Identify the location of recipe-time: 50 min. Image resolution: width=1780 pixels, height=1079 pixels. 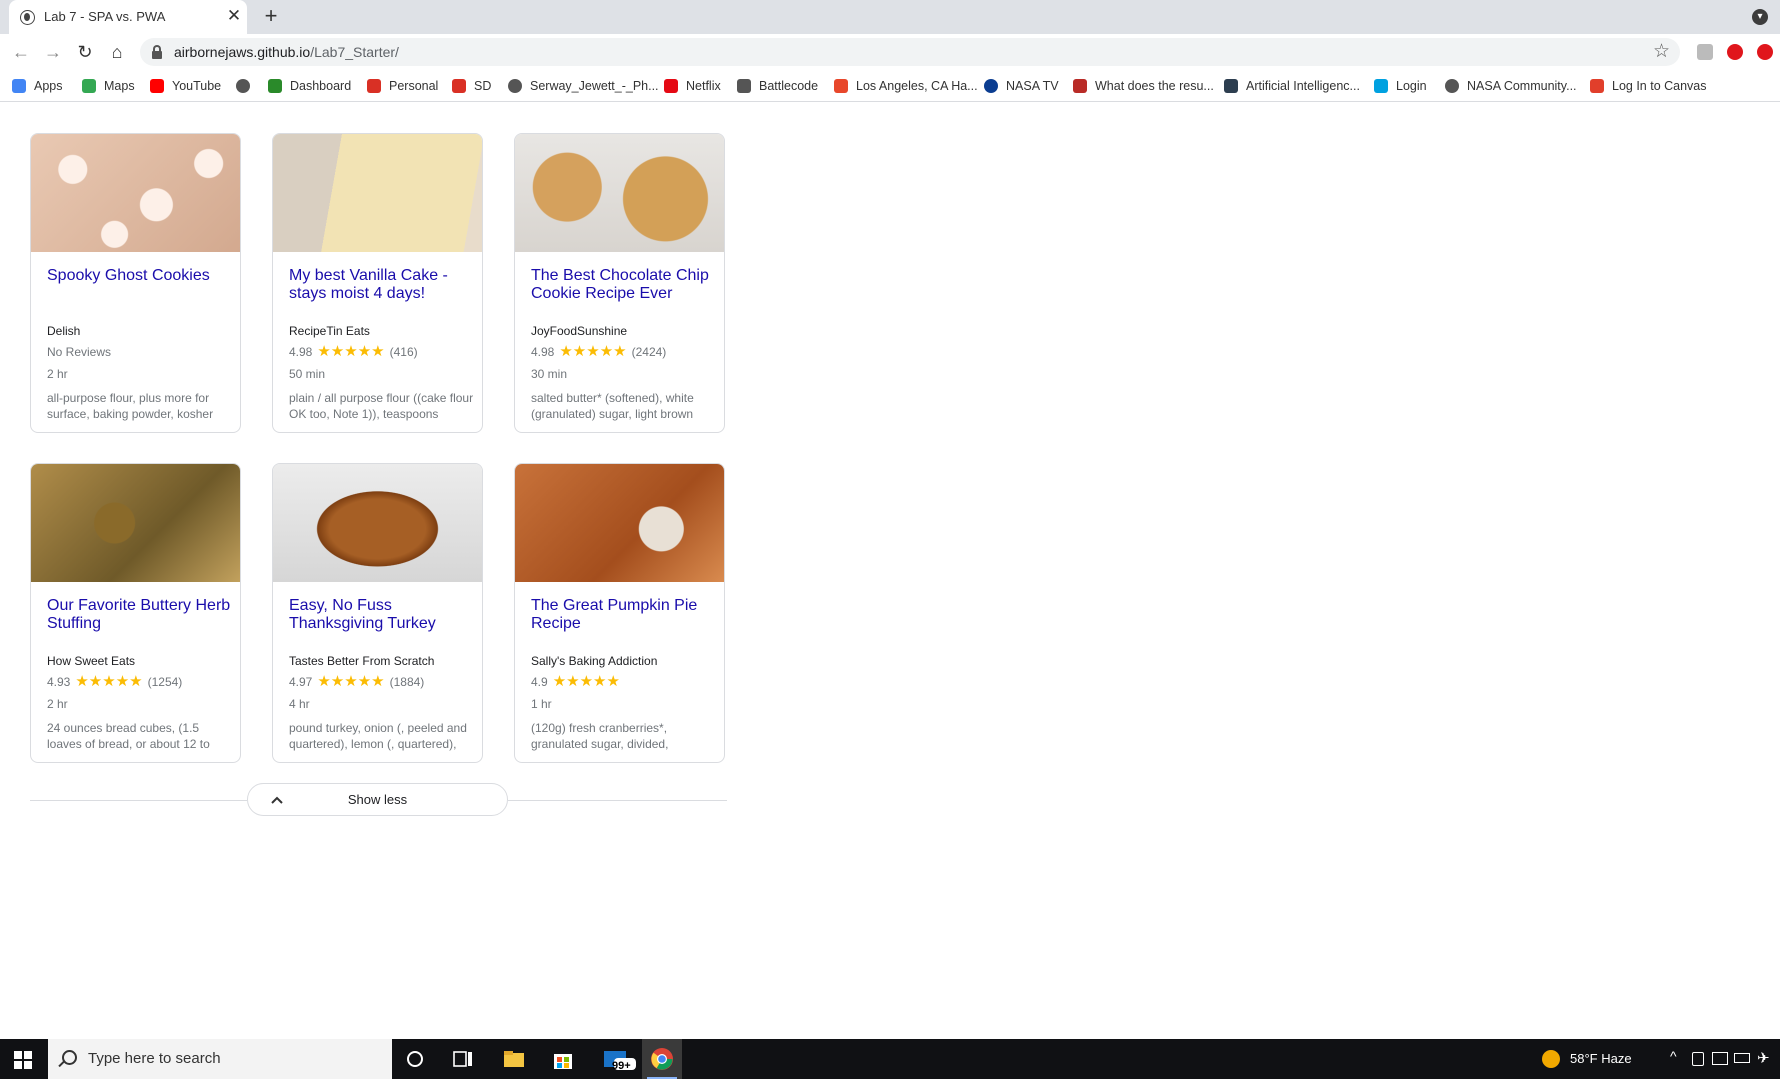
(307, 374).